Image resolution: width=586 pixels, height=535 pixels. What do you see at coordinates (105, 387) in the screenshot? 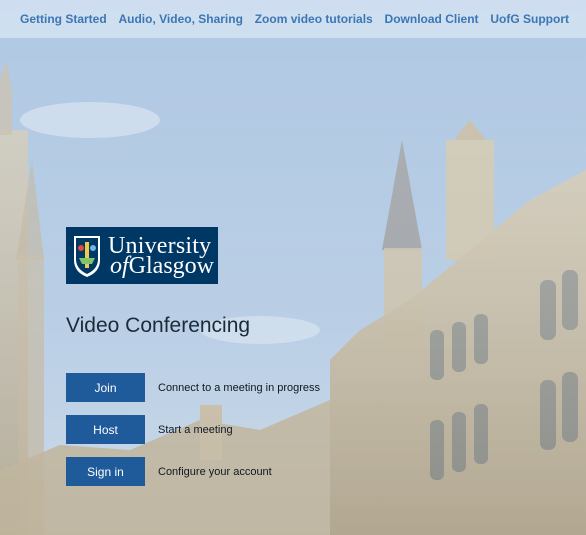
I see `join-button: Join` at bounding box center [105, 387].